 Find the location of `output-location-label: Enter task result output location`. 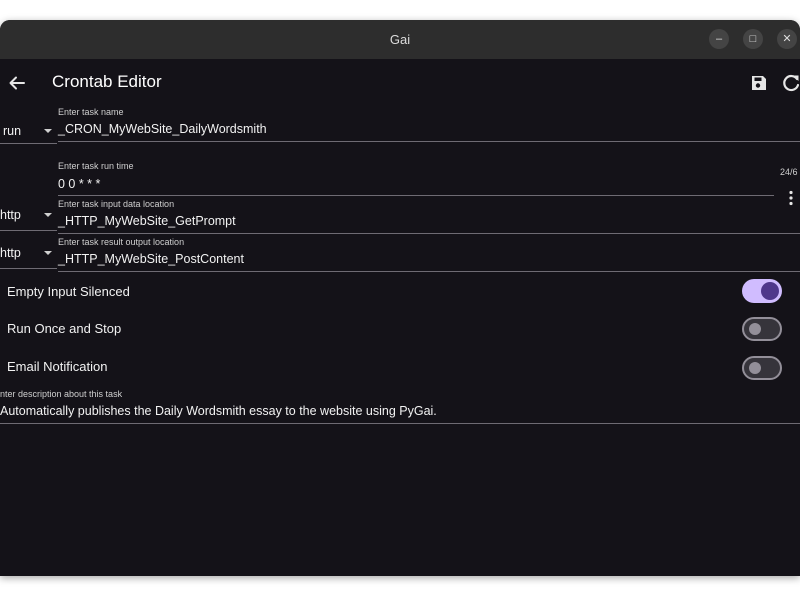

output-location-label: Enter task result output location is located at coordinates (121, 242).